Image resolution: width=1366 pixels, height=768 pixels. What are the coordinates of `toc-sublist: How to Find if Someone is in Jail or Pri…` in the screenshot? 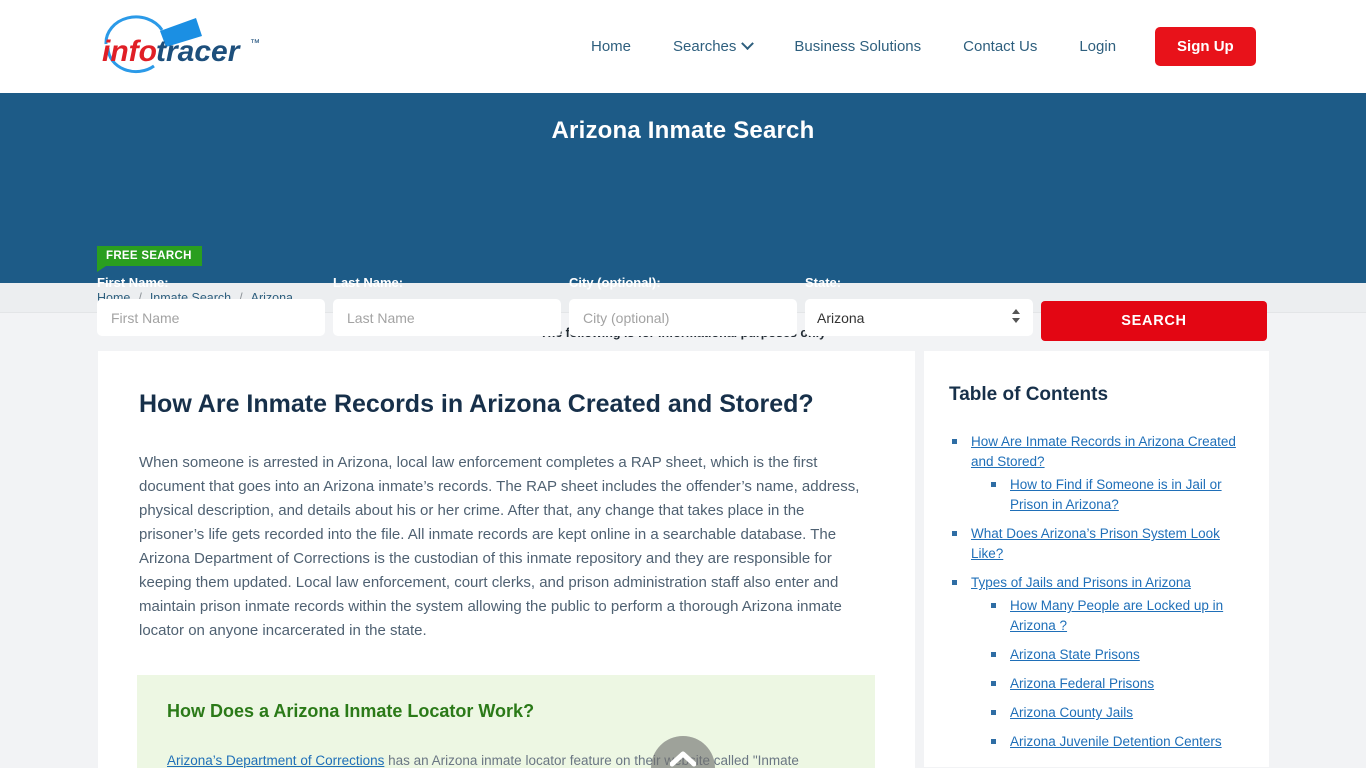 It's located at (1108, 495).